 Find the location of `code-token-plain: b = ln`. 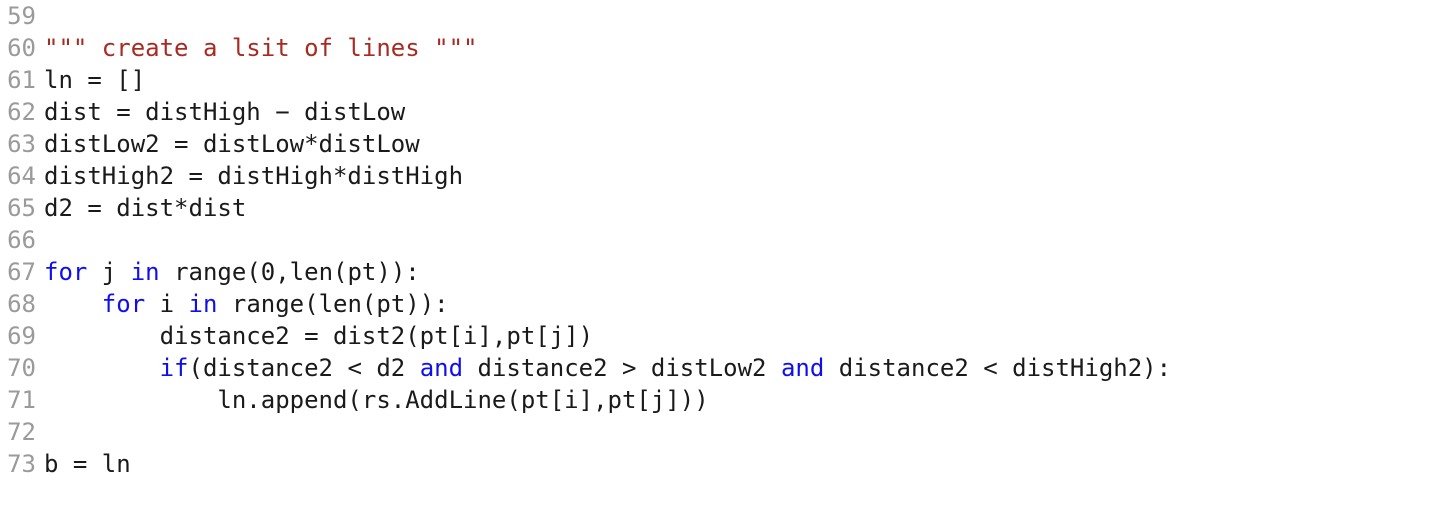

code-token-plain: b = ln is located at coordinates (87, 464).